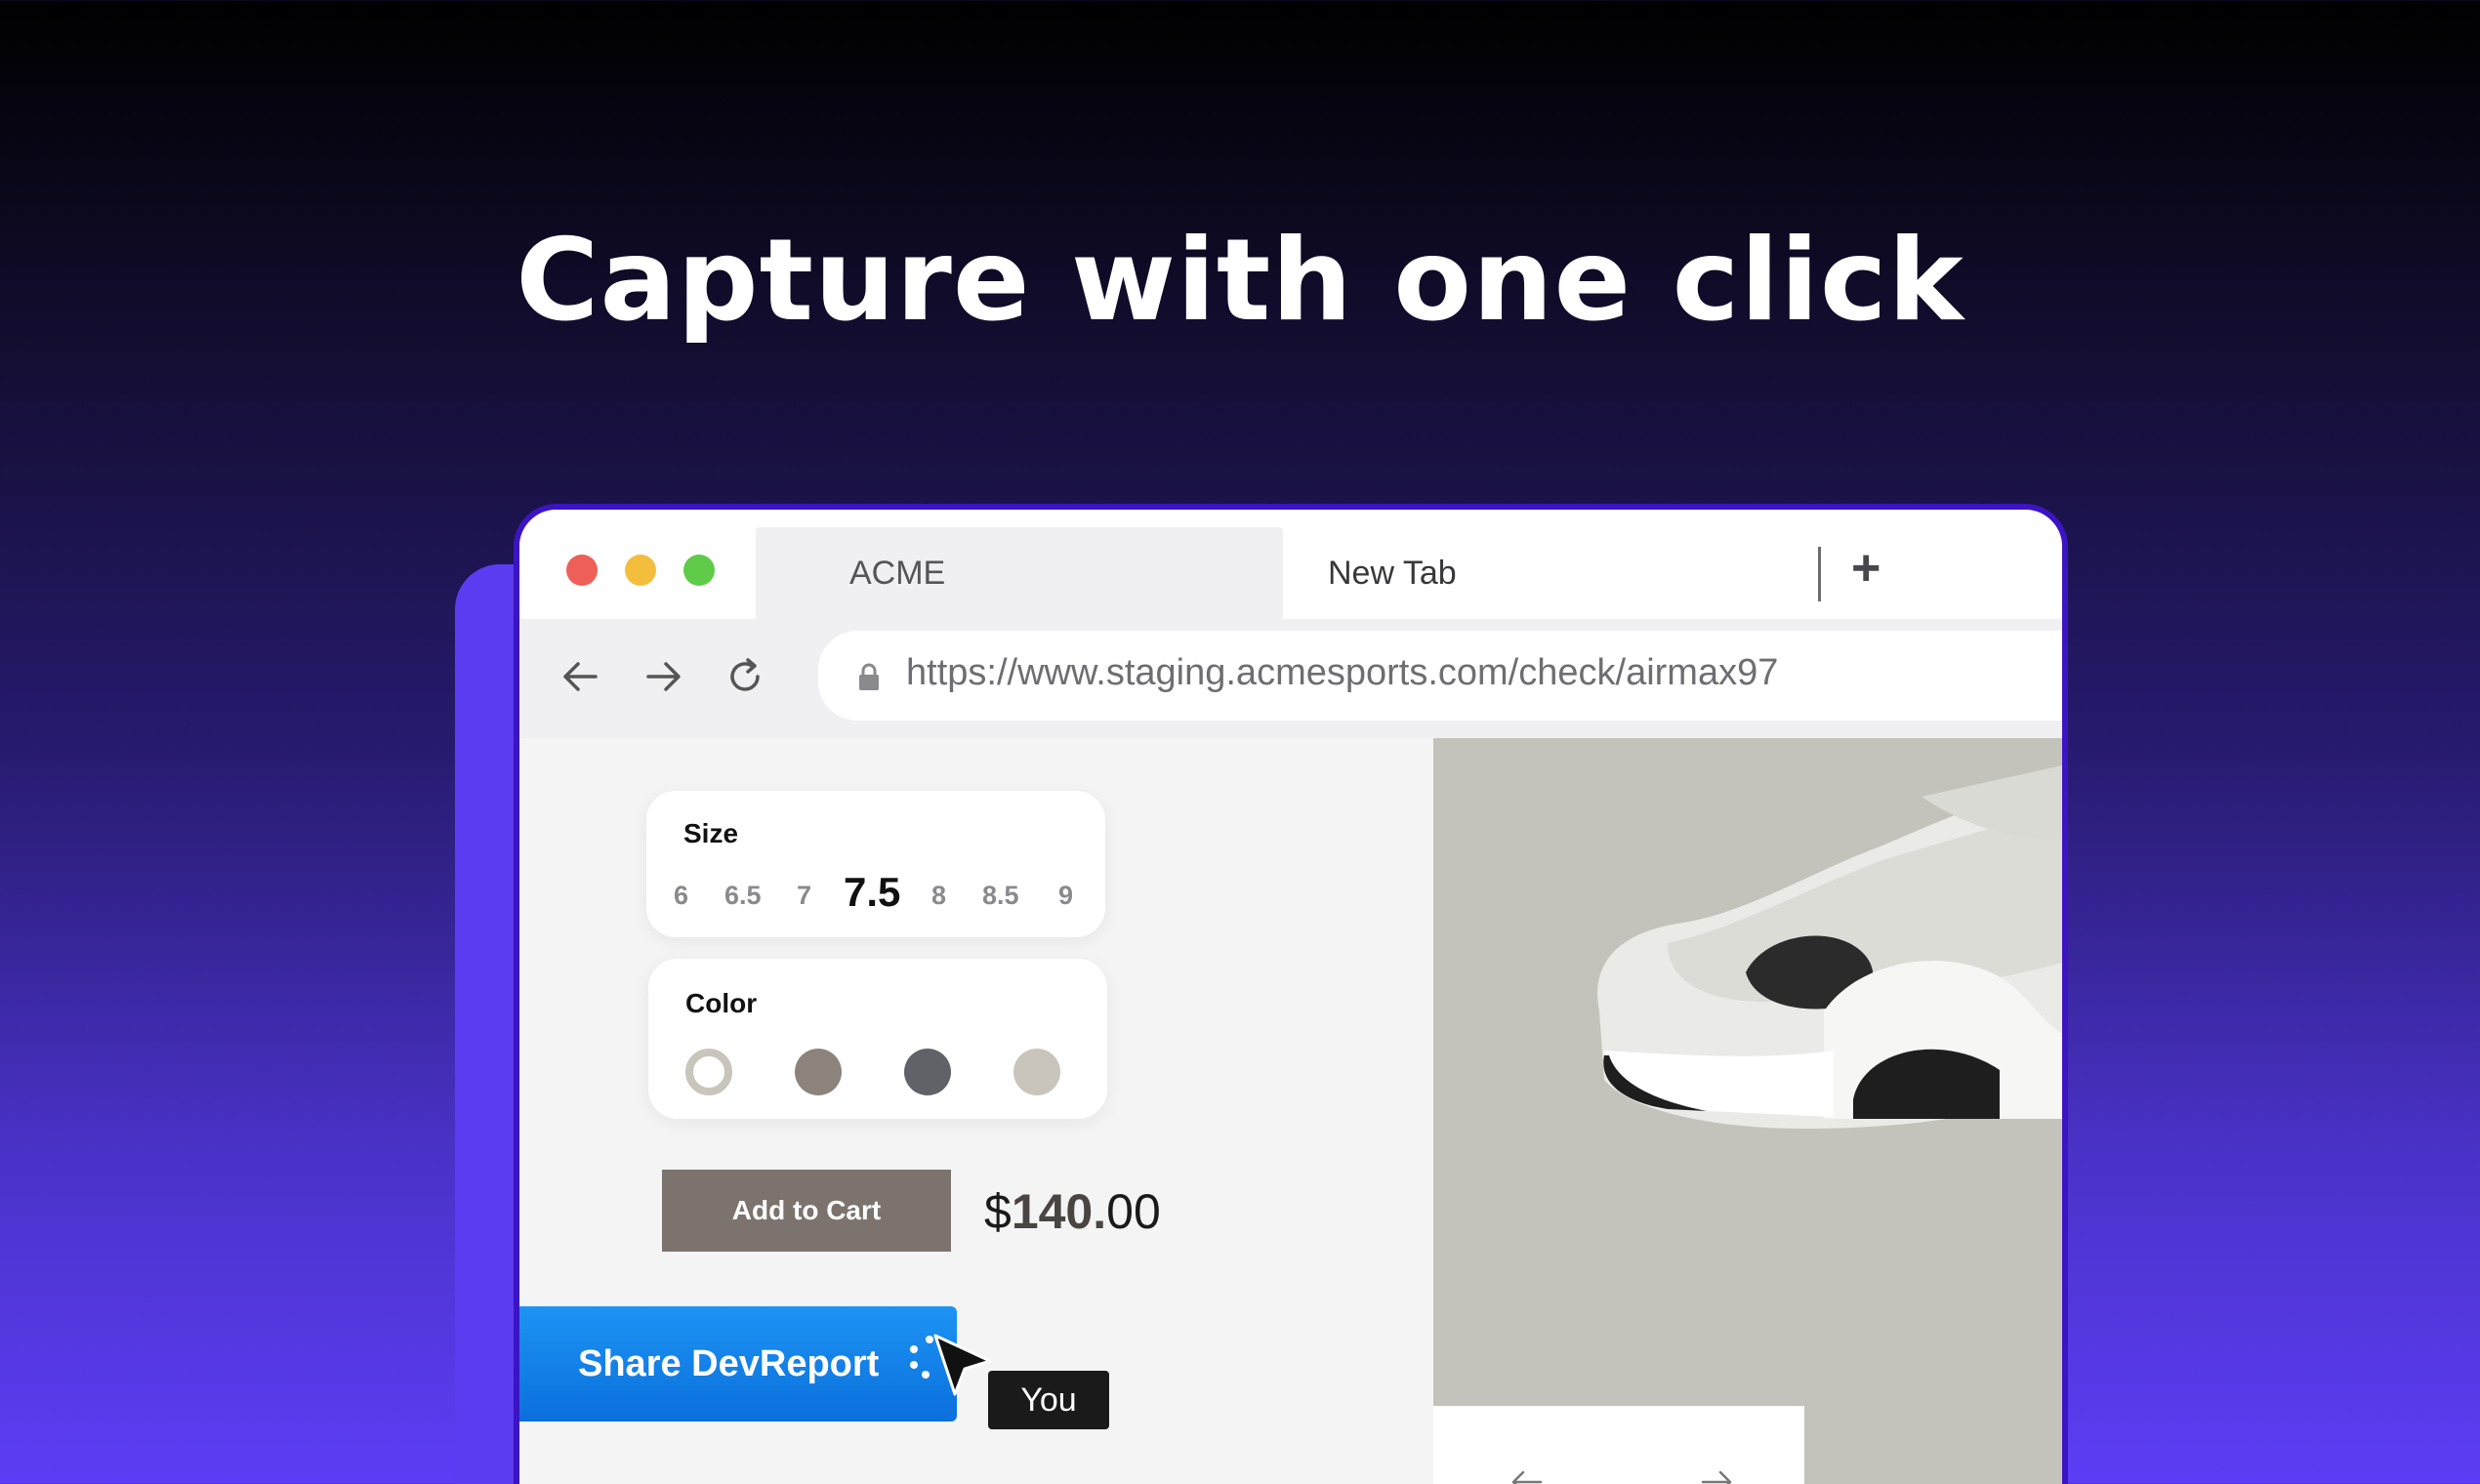 The height and width of the screenshot is (1484, 2480). I want to click on size-options: 6 6.5 7 7.5 8 8.5 9, so click(884, 895).